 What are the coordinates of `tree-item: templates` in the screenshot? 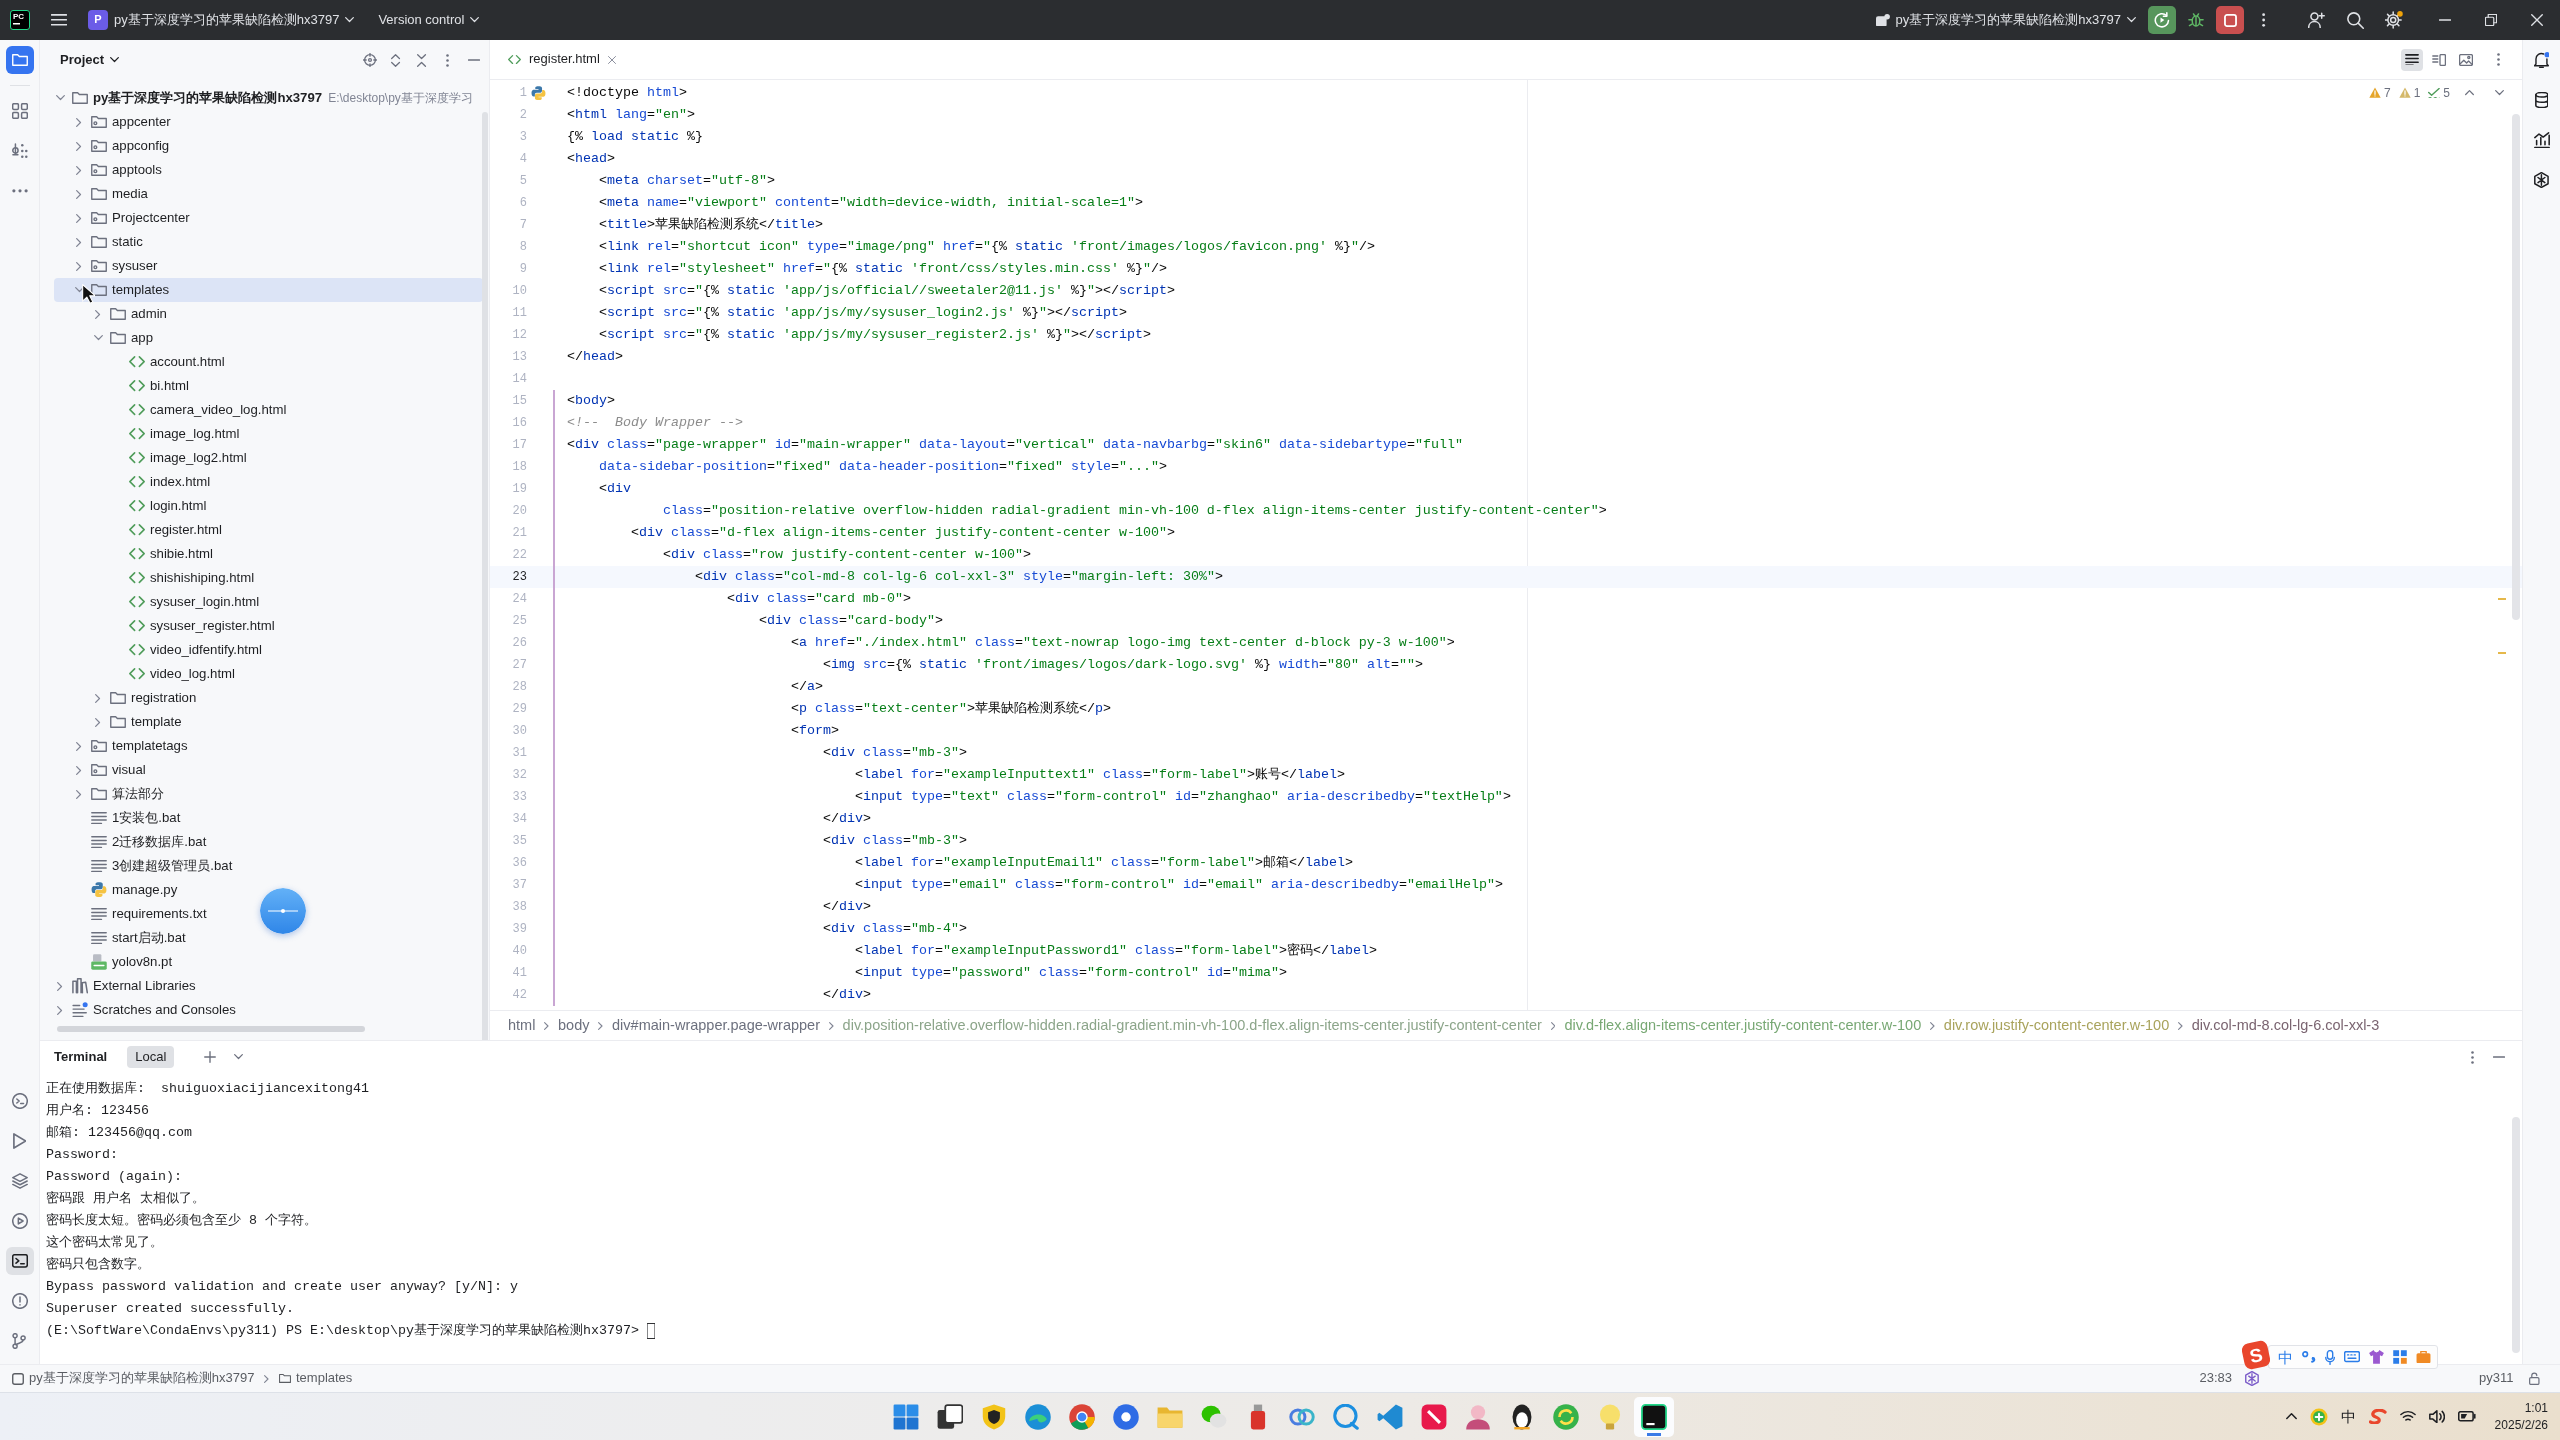 It's located at (268, 290).